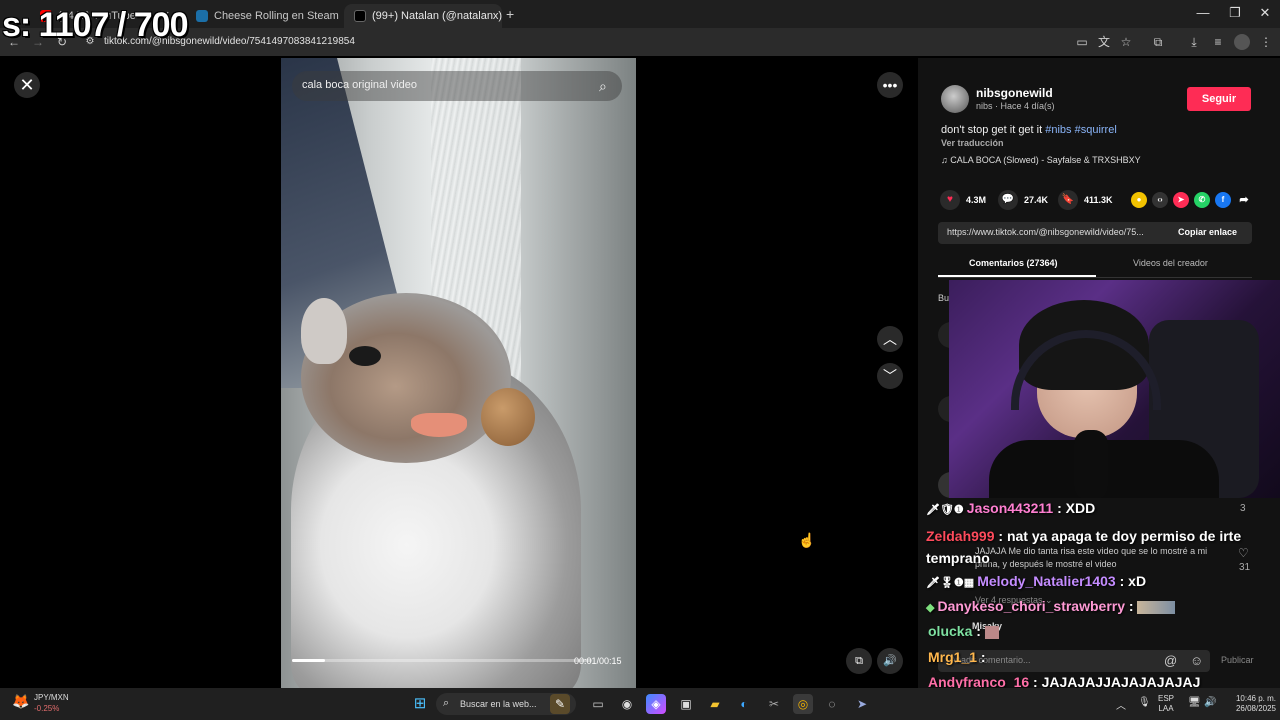  What do you see at coordinates (1166, 708) in the screenshot?
I see `lang-bottom: LAA` at bounding box center [1166, 708].